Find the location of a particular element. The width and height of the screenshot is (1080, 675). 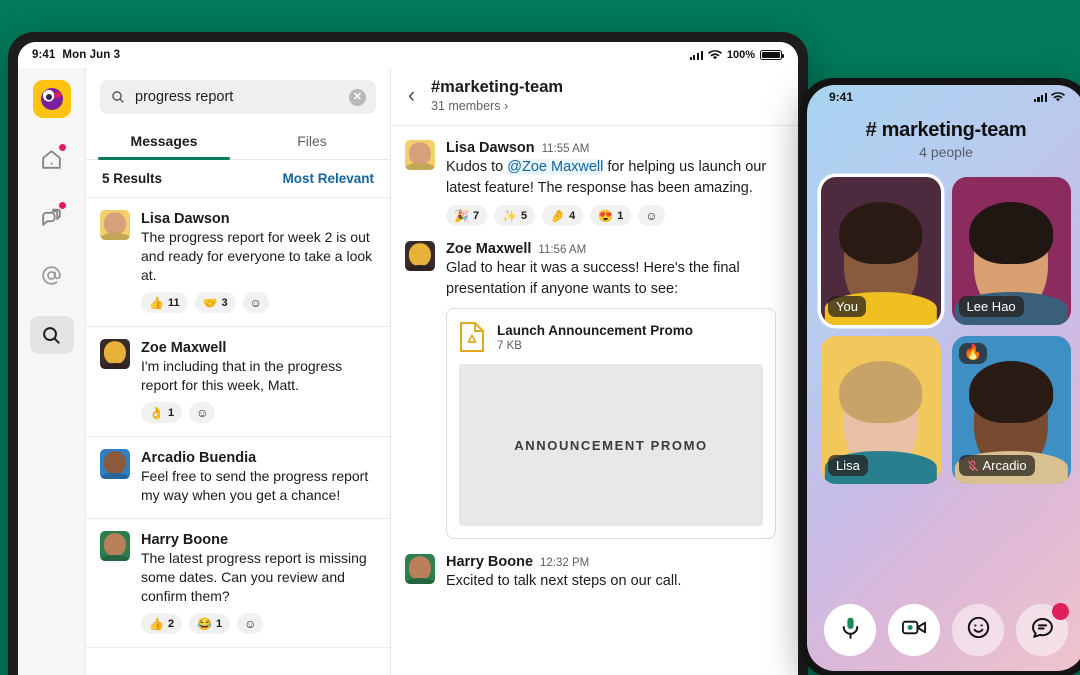

tab-messages: Messages is located at coordinates (164, 142).